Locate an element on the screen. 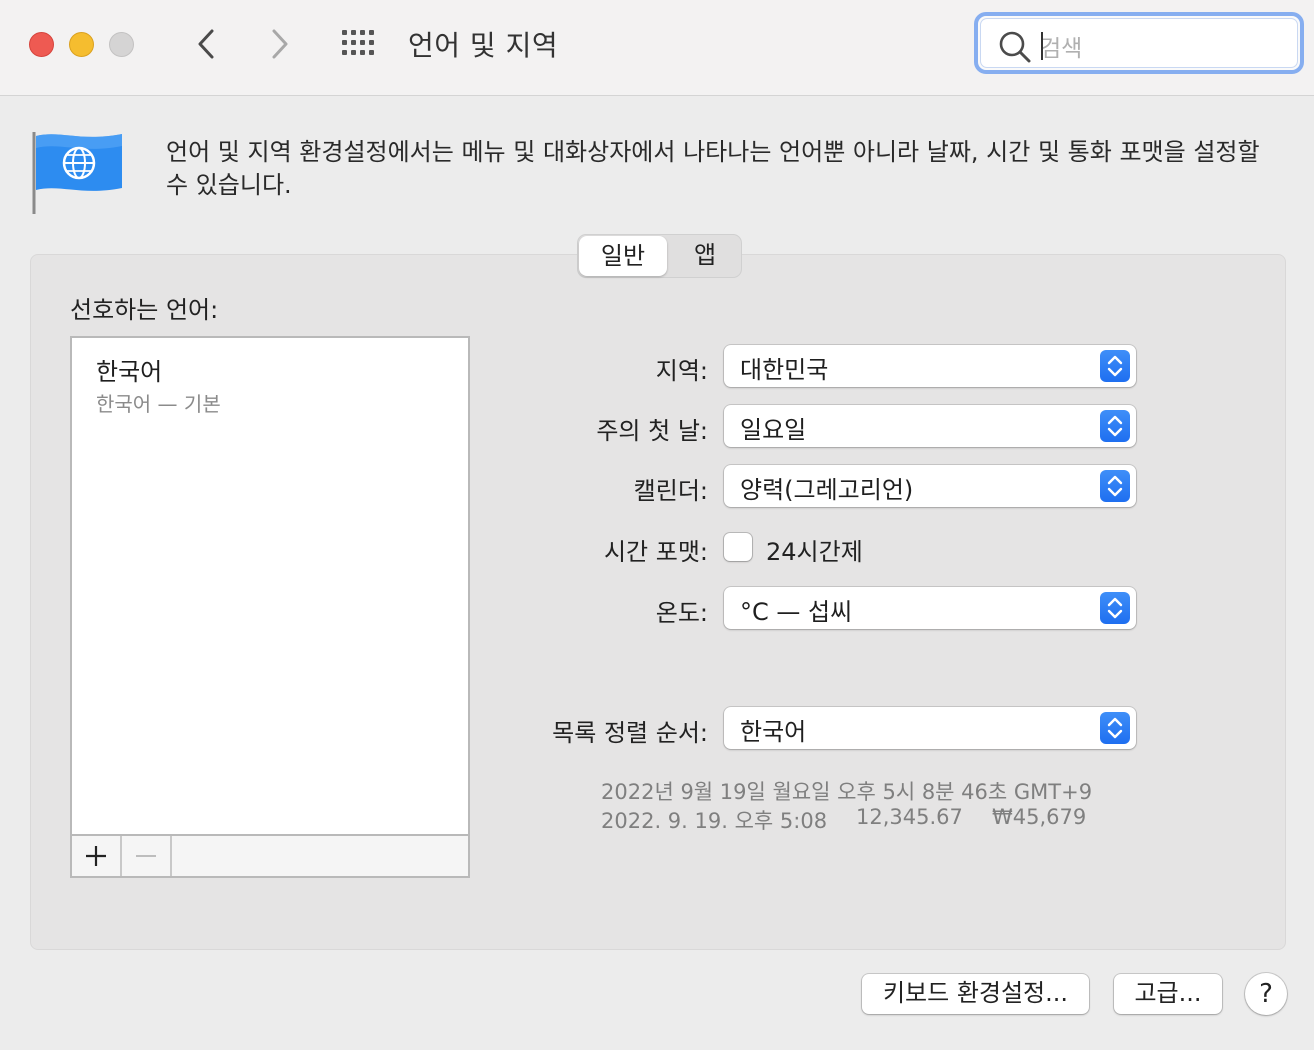  first-day-popup: 일요일 is located at coordinates (930, 426).